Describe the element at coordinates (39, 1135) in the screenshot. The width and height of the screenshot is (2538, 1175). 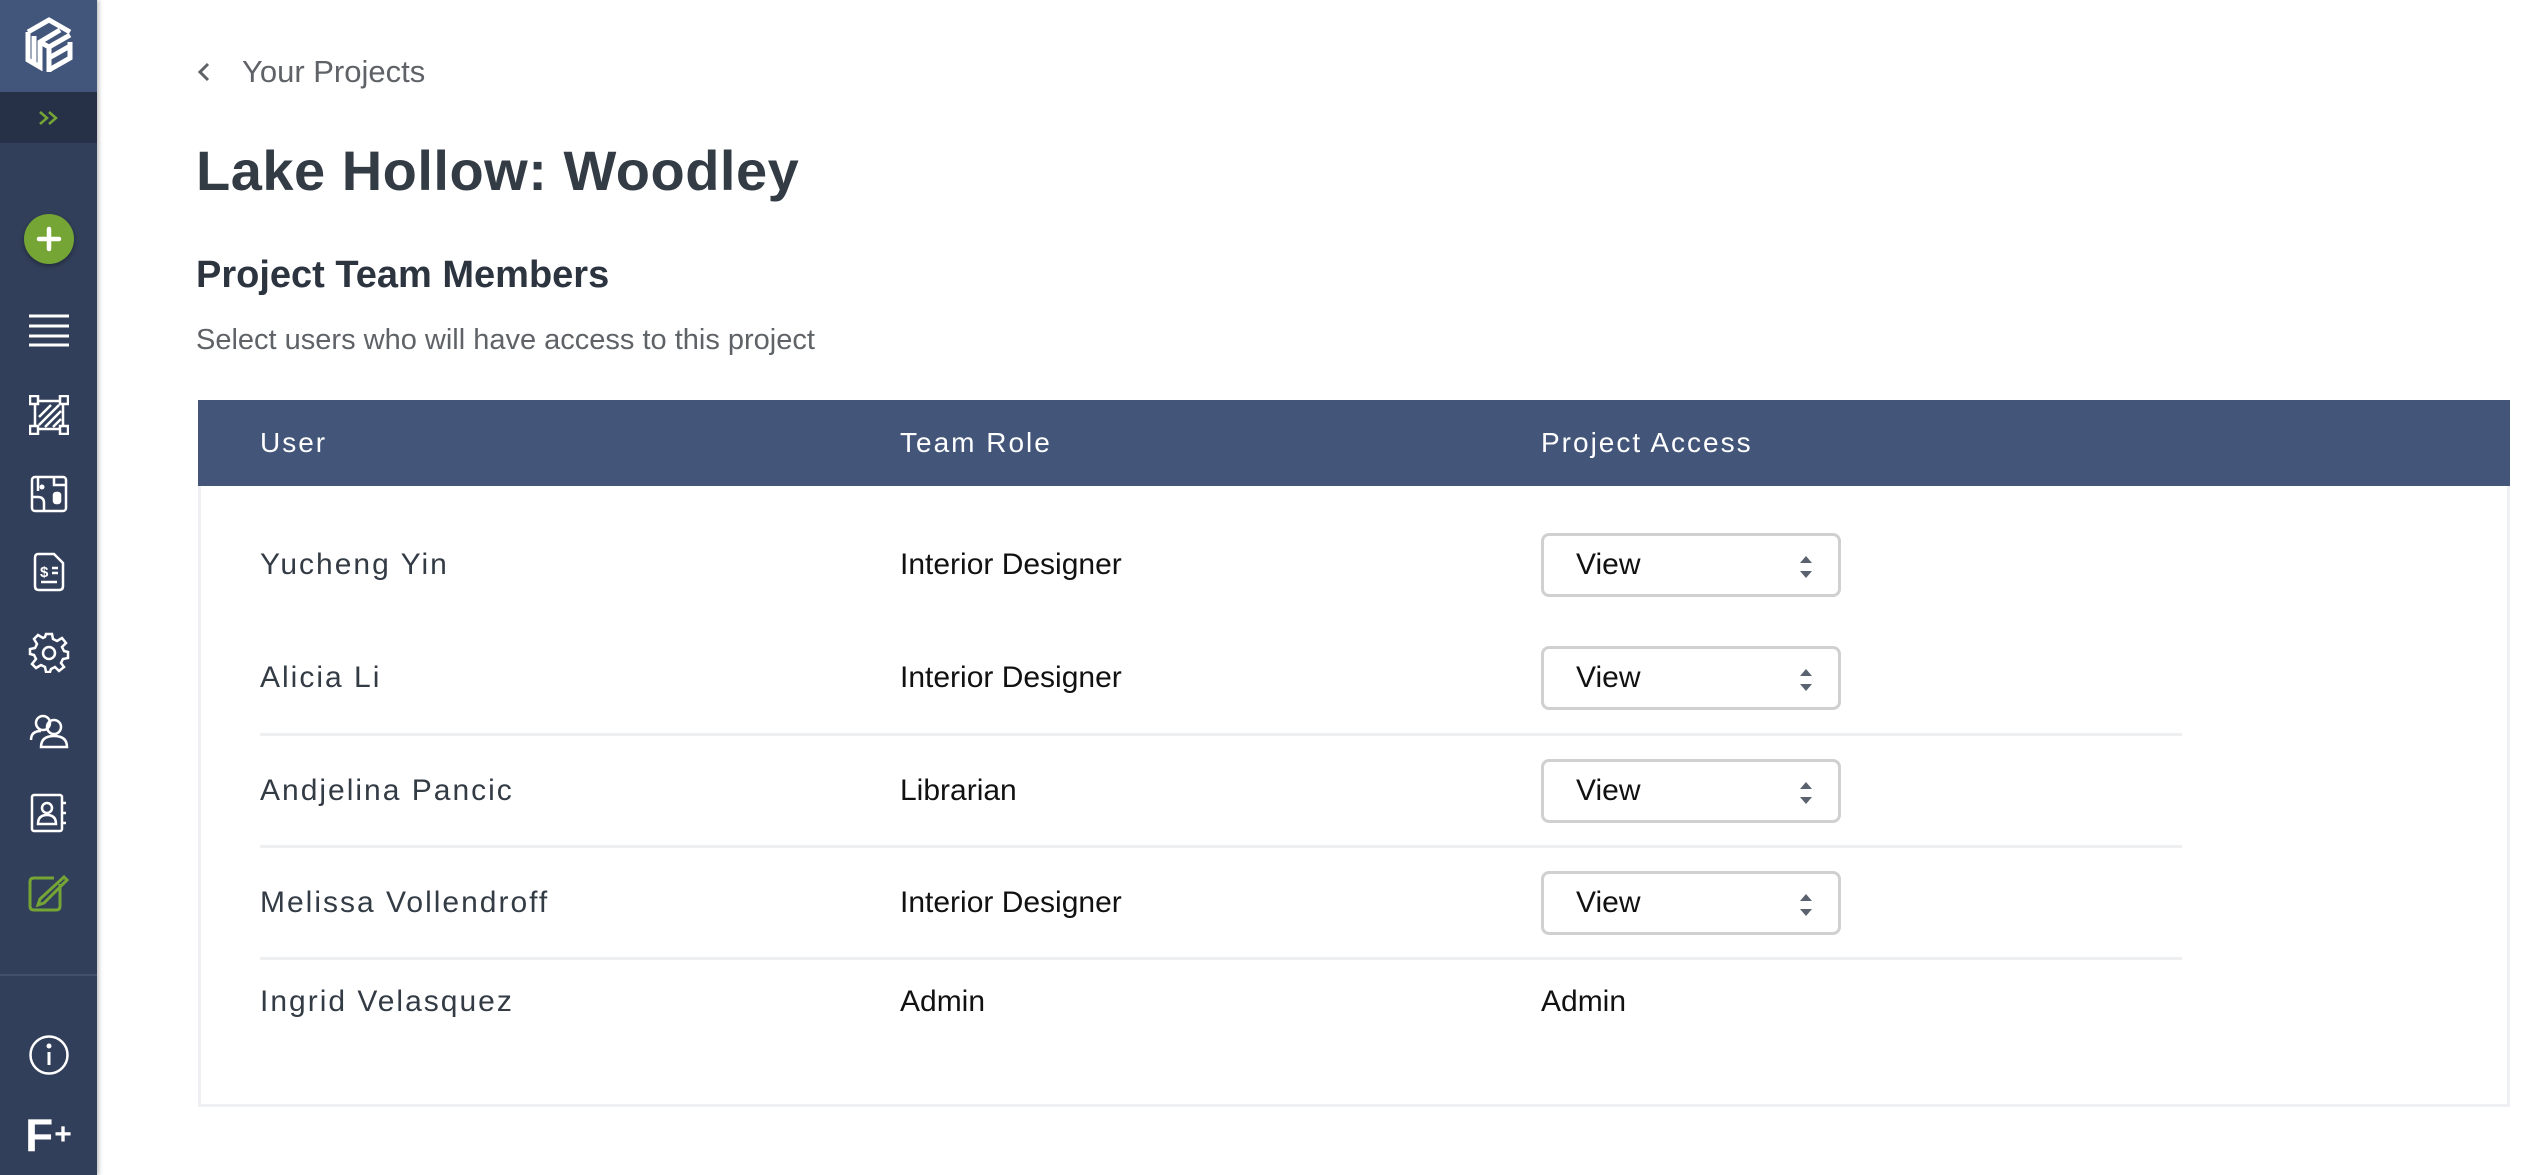
I see `f-plus-label: F` at that location.